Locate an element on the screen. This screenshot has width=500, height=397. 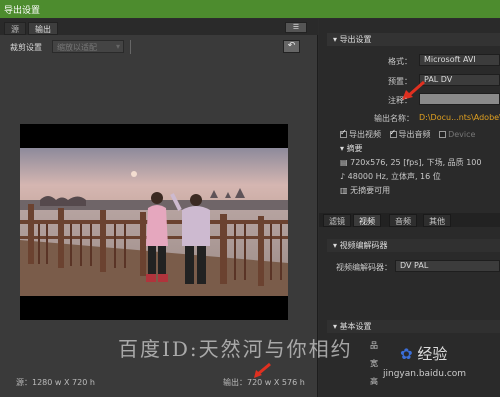
source-output-tabs: 源 输出 ☰ is located at coordinates (159, 27).